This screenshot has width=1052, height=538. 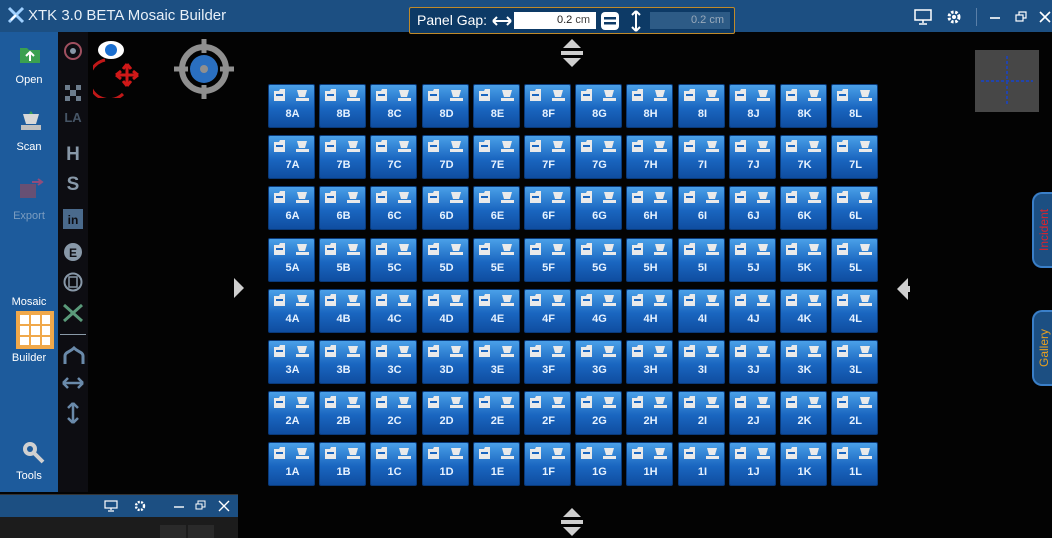 What do you see at coordinates (29, 147) in the screenshot?
I see `scan-label: Scan` at bounding box center [29, 147].